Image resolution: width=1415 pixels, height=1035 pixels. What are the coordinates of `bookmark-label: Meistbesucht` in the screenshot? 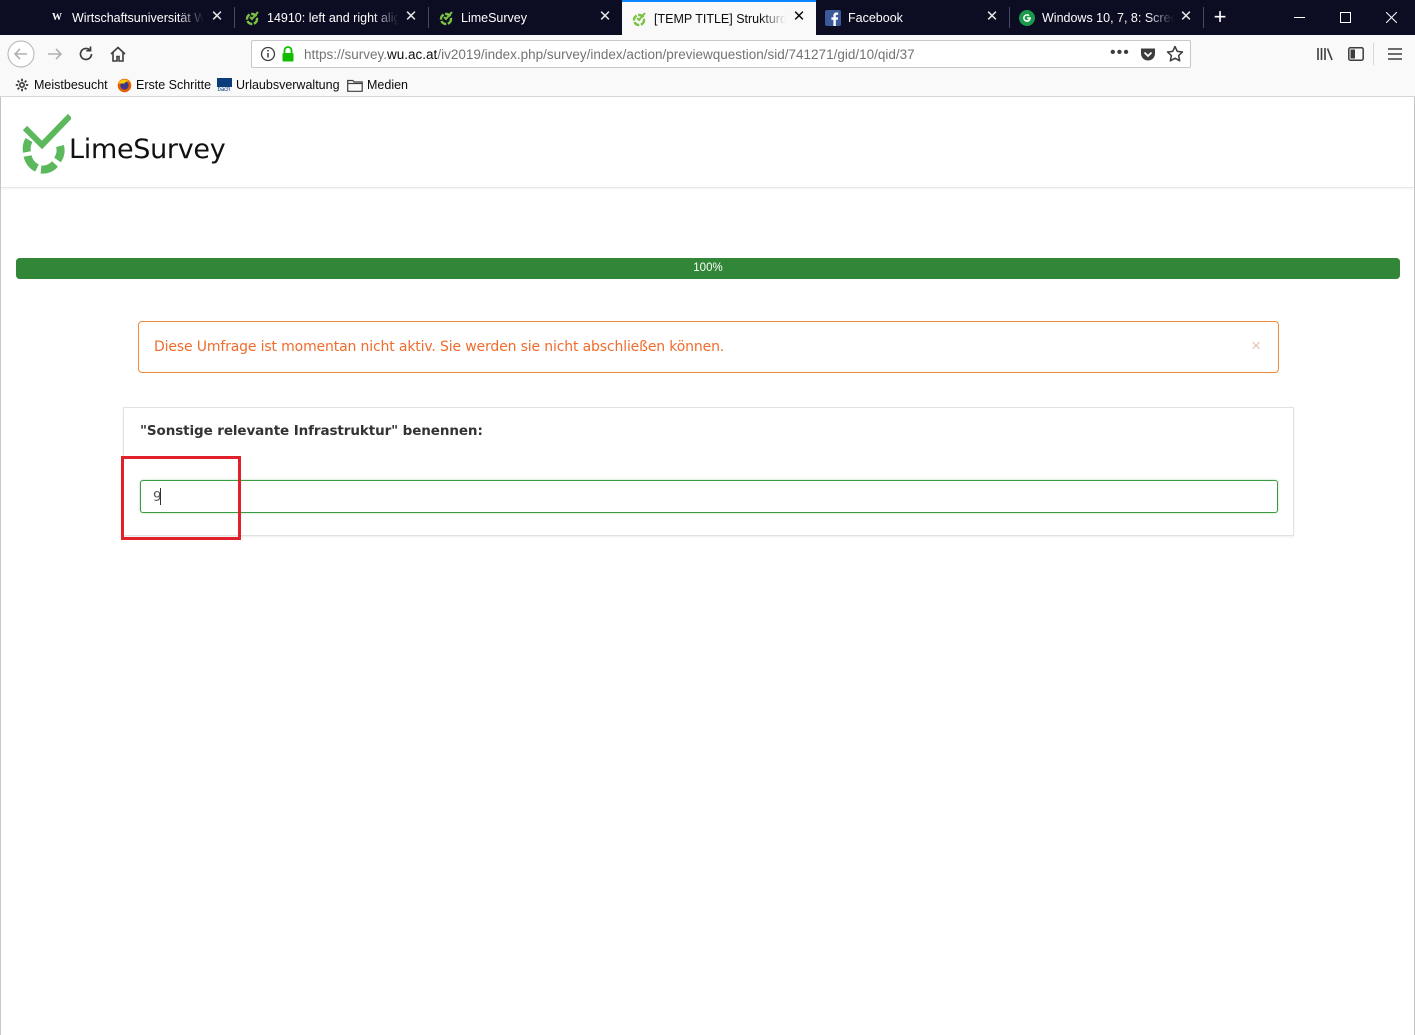 It's located at (71, 85).